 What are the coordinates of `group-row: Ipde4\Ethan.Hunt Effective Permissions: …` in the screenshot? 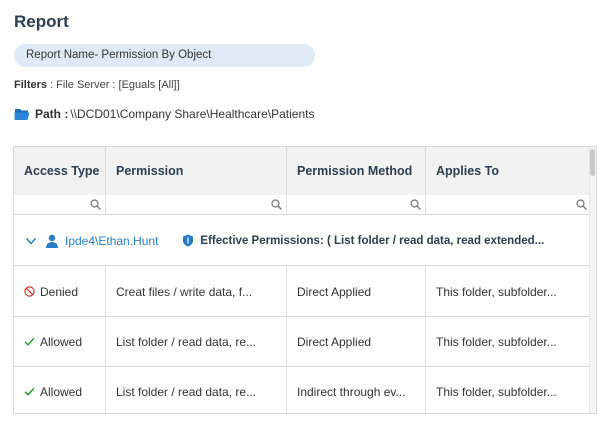 It's located at (302, 241).